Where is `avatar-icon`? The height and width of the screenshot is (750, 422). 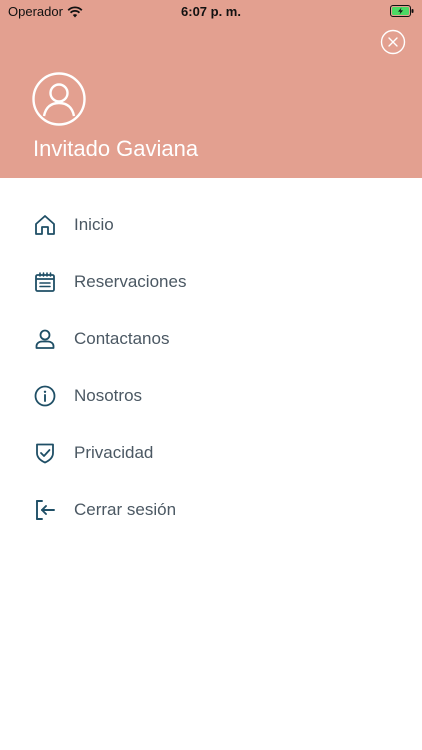 avatar-icon is located at coordinates (59, 99).